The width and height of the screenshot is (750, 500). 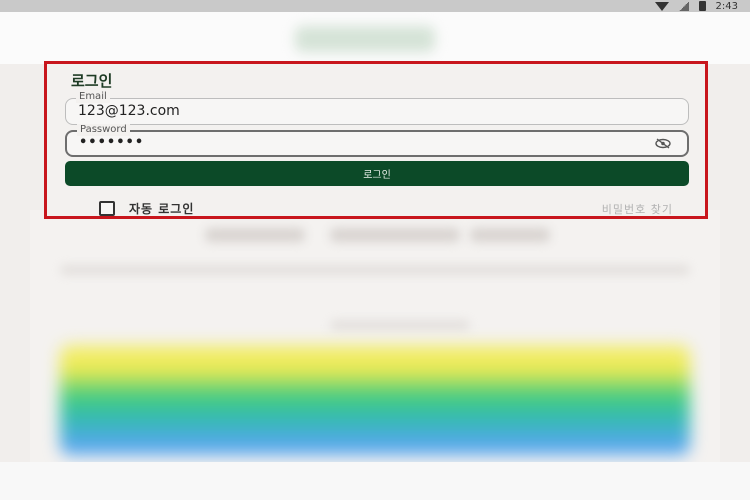 I want to click on password-value: •••••••, so click(x=112, y=142).